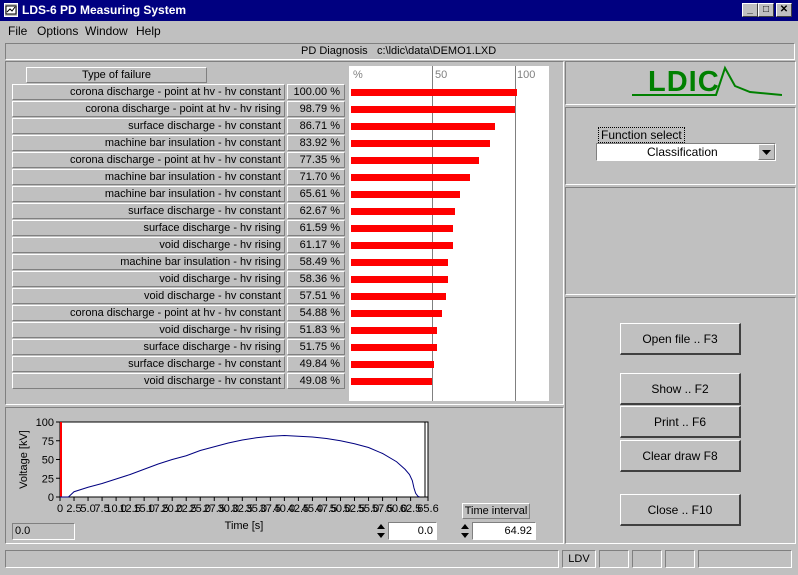 The height and width of the screenshot is (575, 798). What do you see at coordinates (116, 75) in the screenshot?
I see `type-of-failure-header: Type of failure` at bounding box center [116, 75].